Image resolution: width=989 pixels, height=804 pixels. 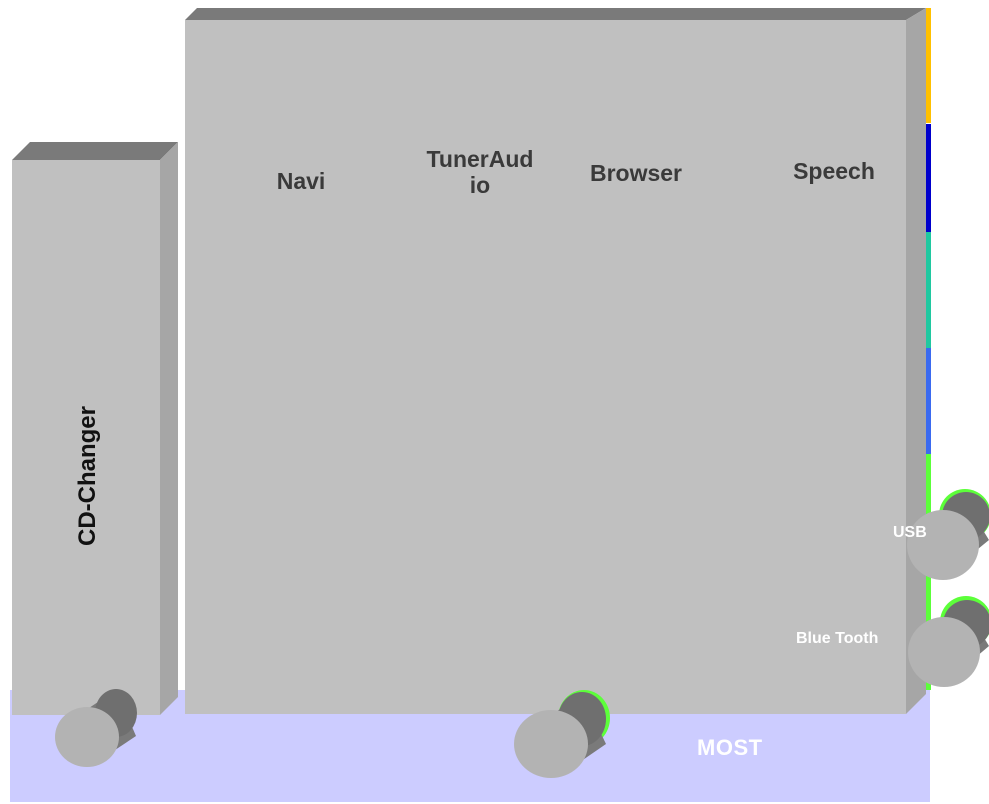 I want to click on side-strip-yellow, so click(x=928, y=65).